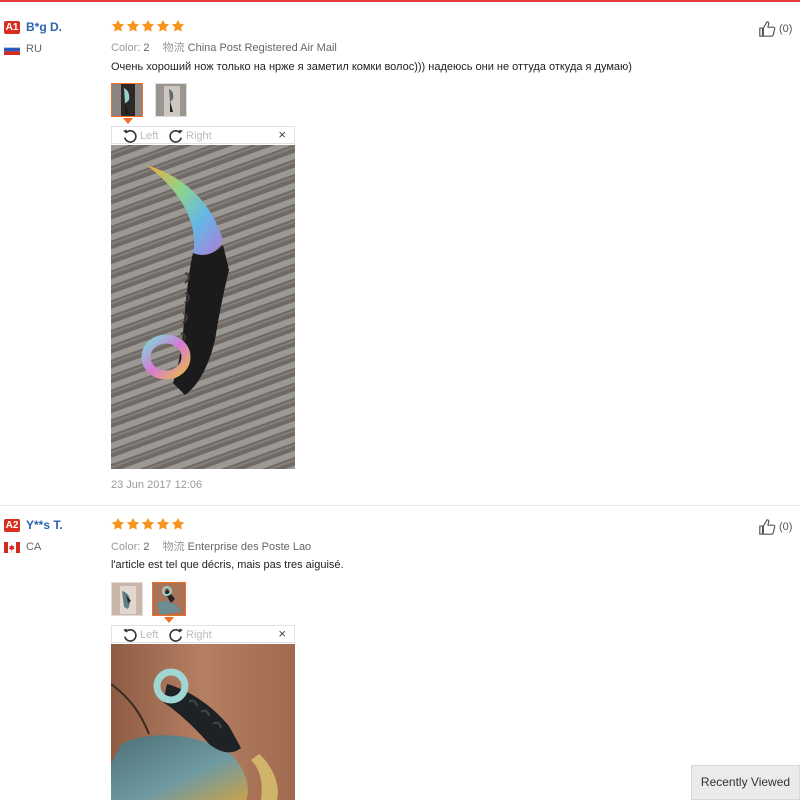 The height and width of the screenshot is (800, 800). I want to click on order-info: Color: 2 物流 Enterprise des Poste Lao, so click(216, 546).